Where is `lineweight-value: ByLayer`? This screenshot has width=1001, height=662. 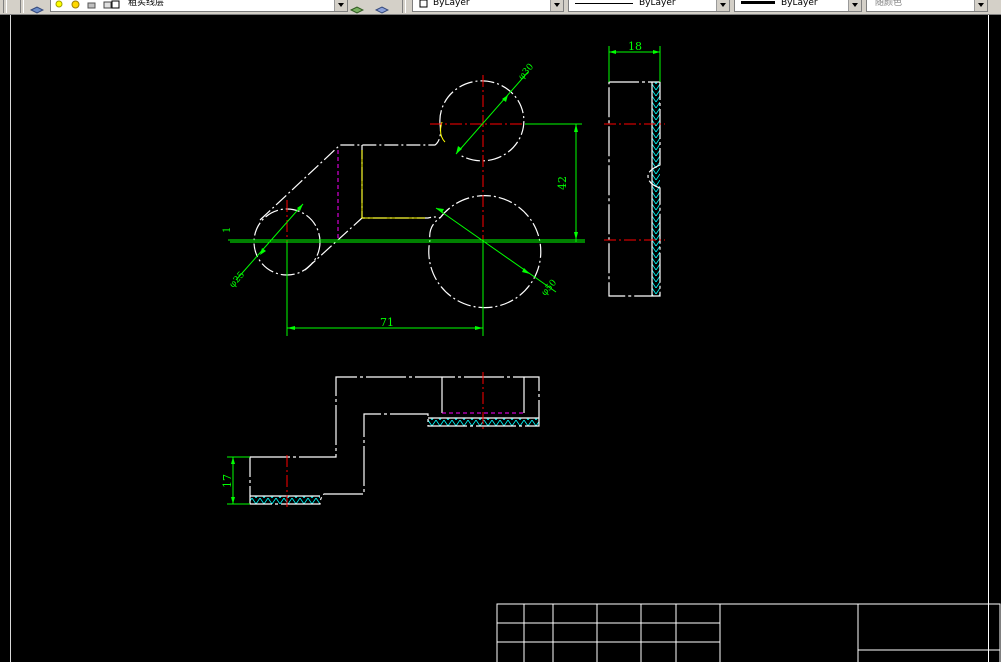
lineweight-value: ByLayer is located at coordinates (799, 4).